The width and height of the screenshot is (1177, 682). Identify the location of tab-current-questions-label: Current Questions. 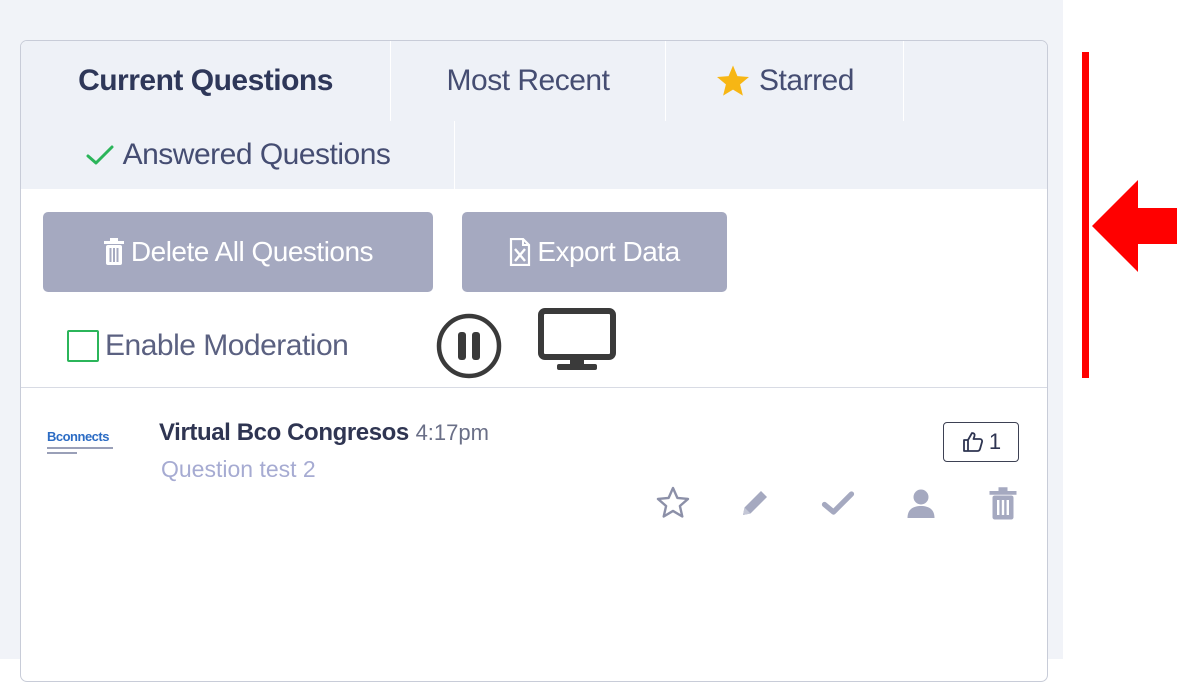
(205, 80).